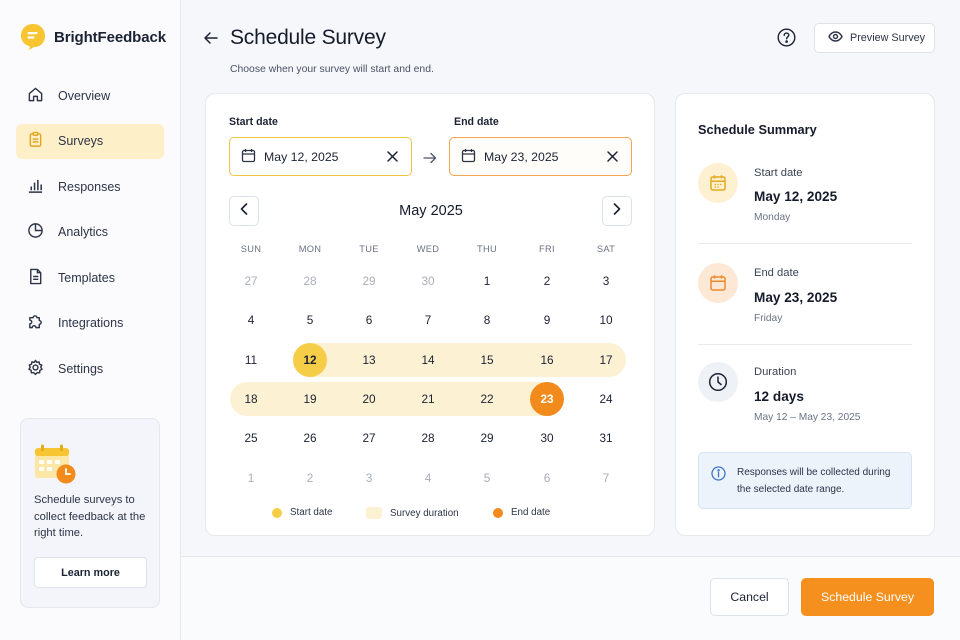 The height and width of the screenshot is (640, 960). Describe the element at coordinates (874, 38) in the screenshot. I see `preview-survey-button: Preview Survey` at that location.